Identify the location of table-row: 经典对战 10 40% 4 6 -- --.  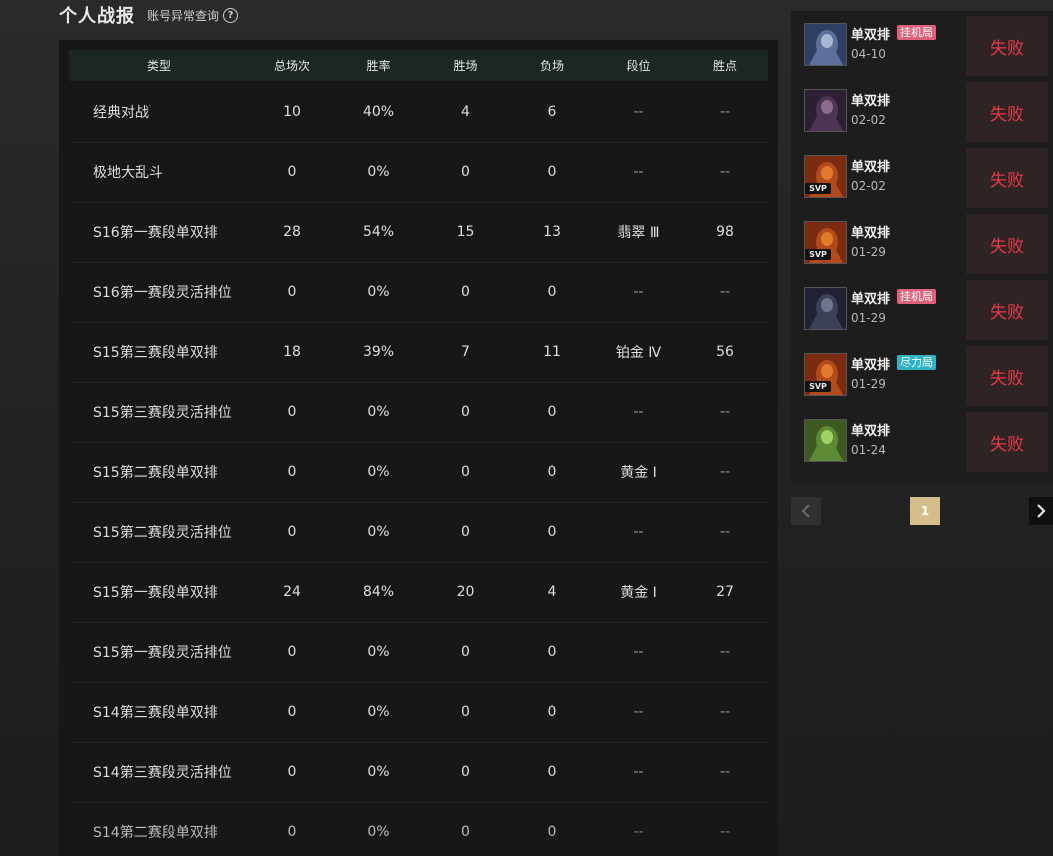
(418, 112).